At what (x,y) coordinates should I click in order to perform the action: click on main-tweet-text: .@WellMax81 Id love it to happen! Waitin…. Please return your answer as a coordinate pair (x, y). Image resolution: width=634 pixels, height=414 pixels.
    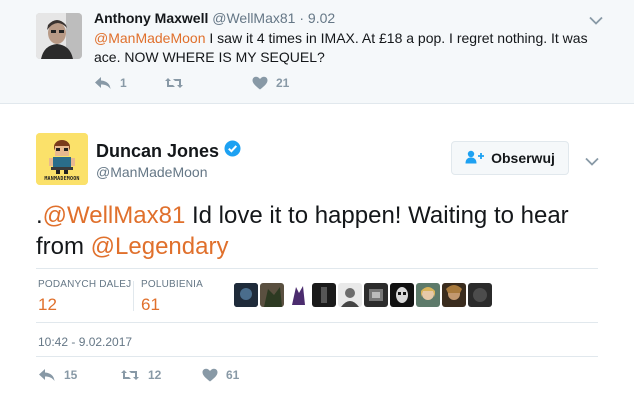
    Looking at the image, I should click on (321, 231).